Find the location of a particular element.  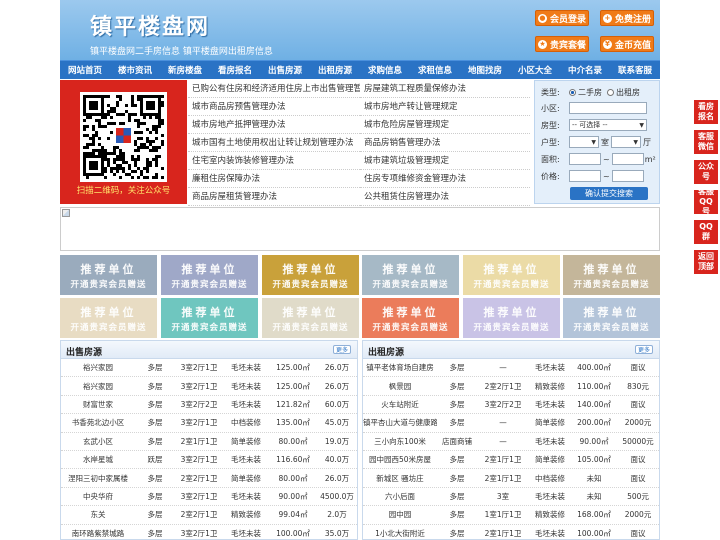

nav-item: 出租房源 is located at coordinates (335, 70).